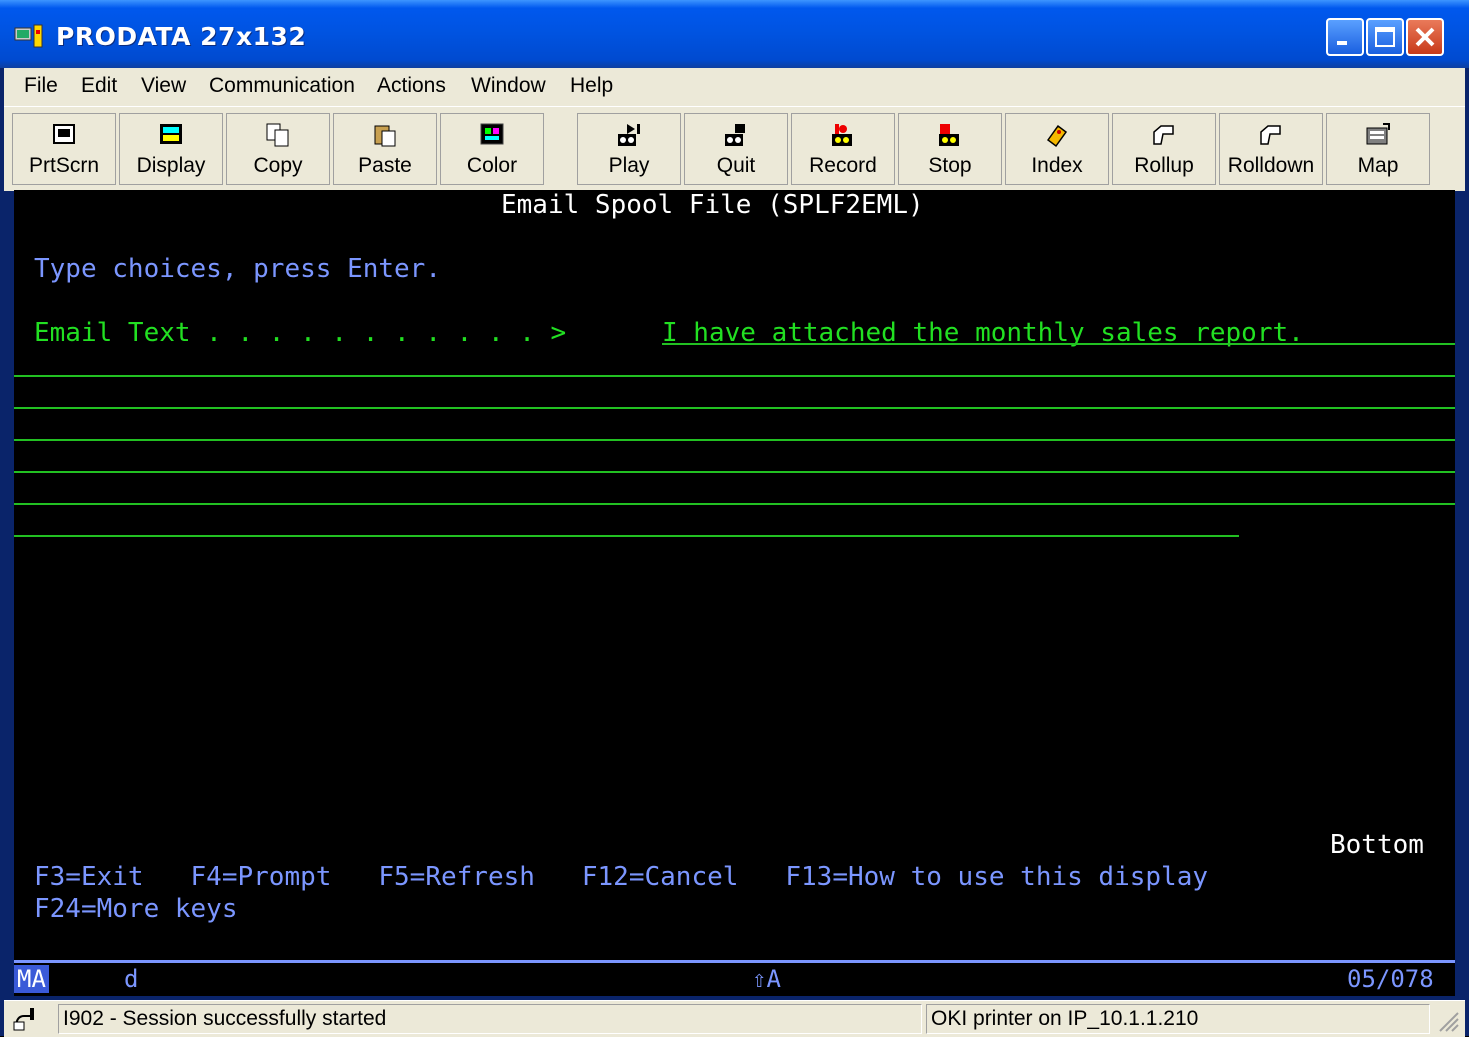 The height and width of the screenshot is (1037, 1469). What do you see at coordinates (1342, 43) in the screenshot?
I see `minimize-icon` at bounding box center [1342, 43].